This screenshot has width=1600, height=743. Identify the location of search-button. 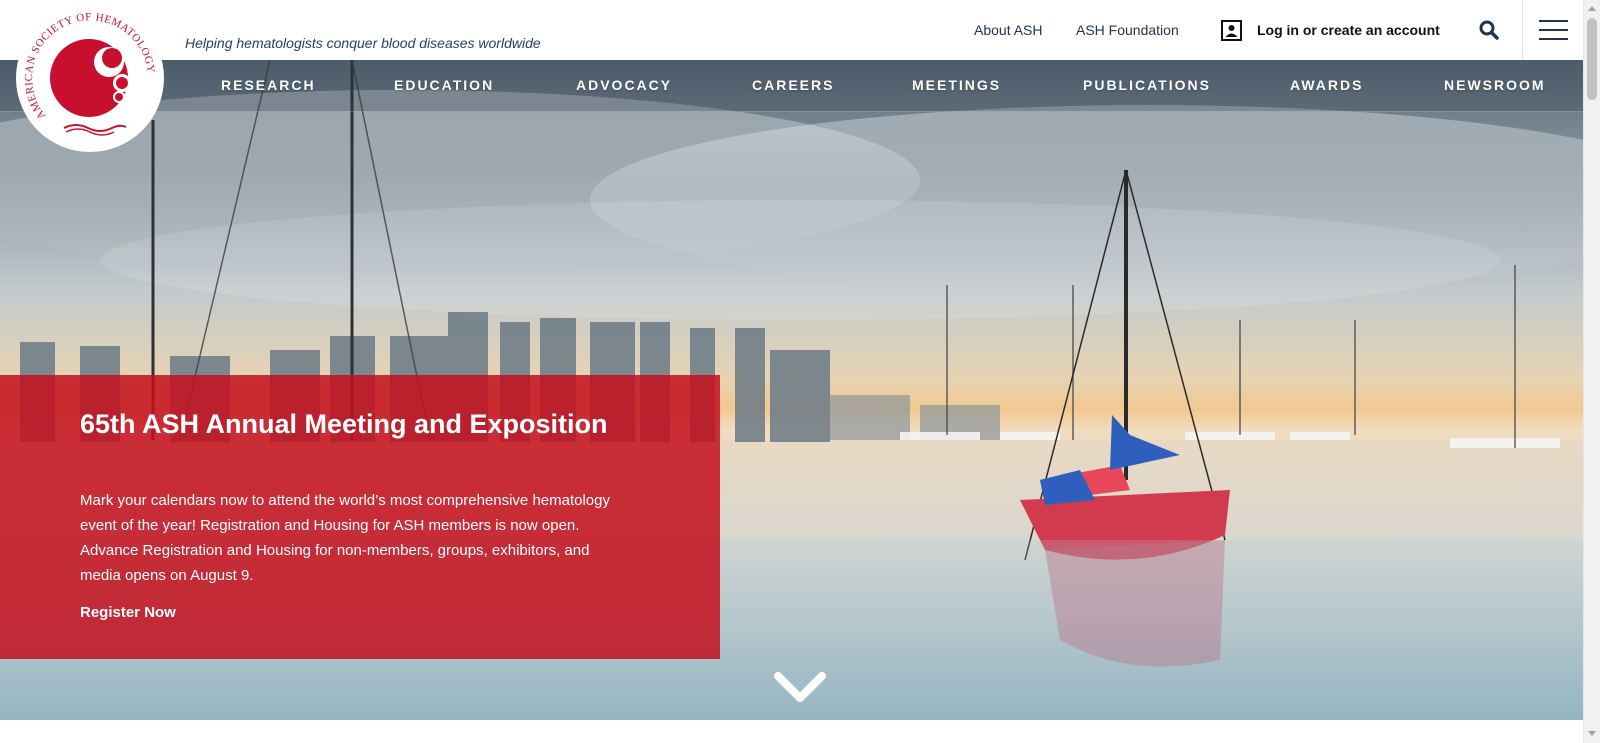
(1489, 30).